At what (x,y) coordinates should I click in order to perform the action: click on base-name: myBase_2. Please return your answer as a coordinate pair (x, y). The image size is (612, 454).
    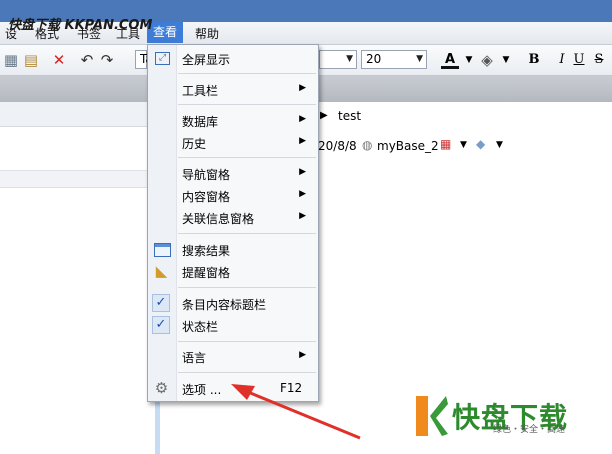
    Looking at the image, I should click on (408, 146).